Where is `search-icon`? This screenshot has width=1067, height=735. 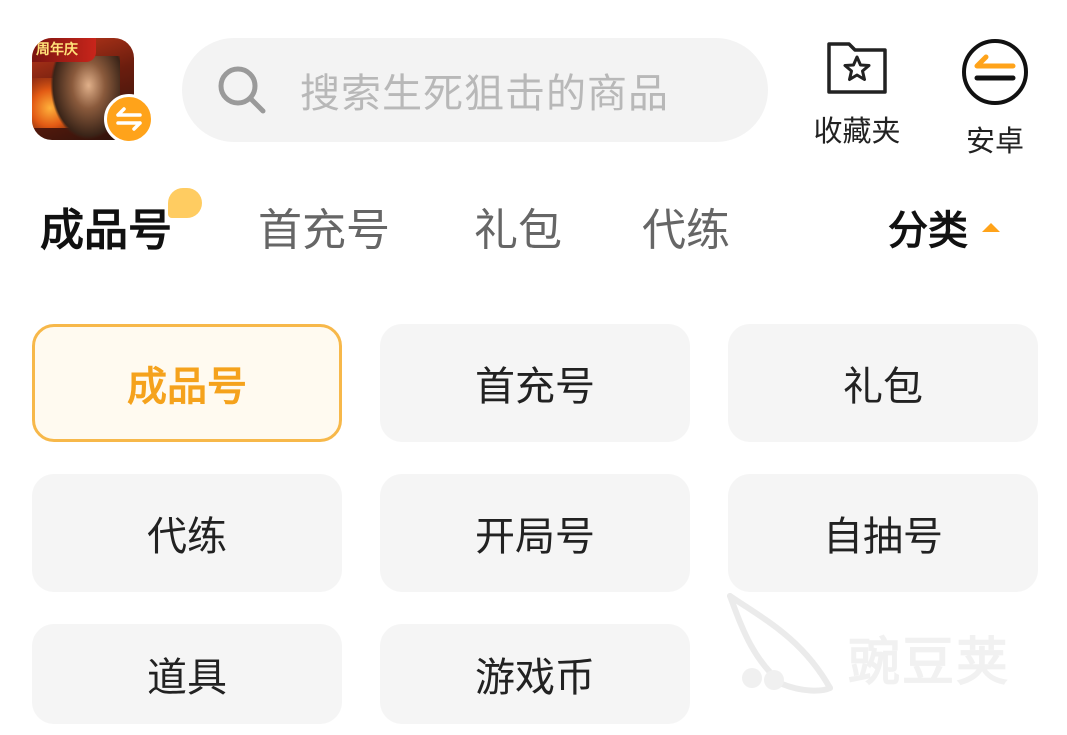 search-icon is located at coordinates (242, 90).